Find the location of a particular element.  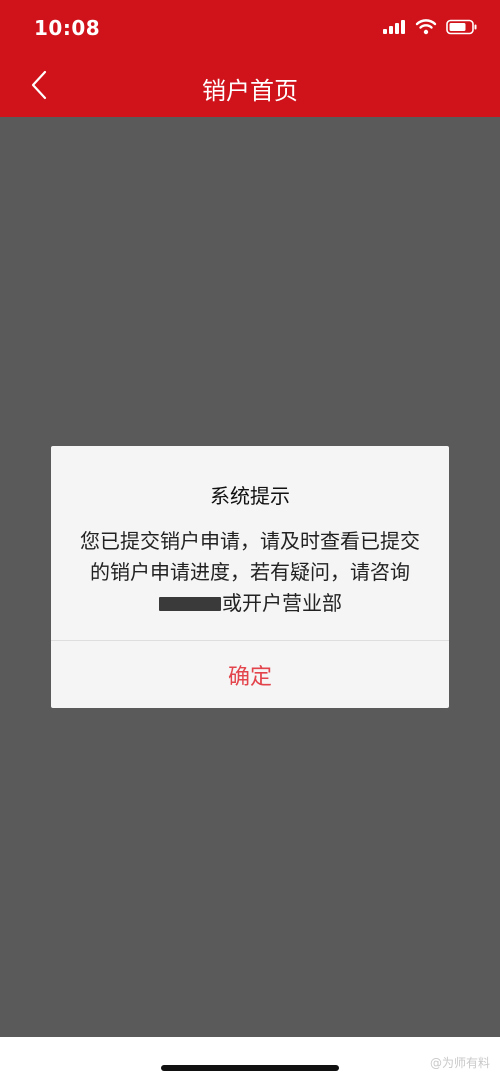

app-header: 10:08 销户首页 is located at coordinates (250, 58).